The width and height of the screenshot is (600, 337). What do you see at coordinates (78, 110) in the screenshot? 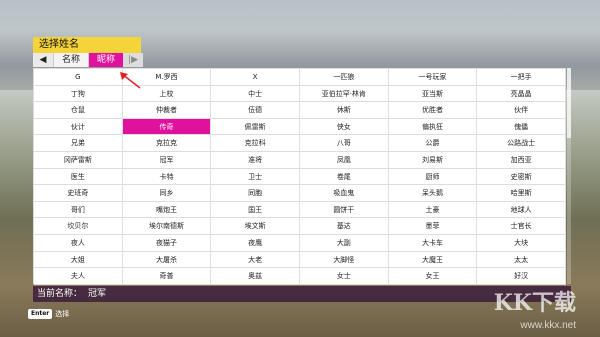
I see `name-cell: 仓鼠` at bounding box center [78, 110].